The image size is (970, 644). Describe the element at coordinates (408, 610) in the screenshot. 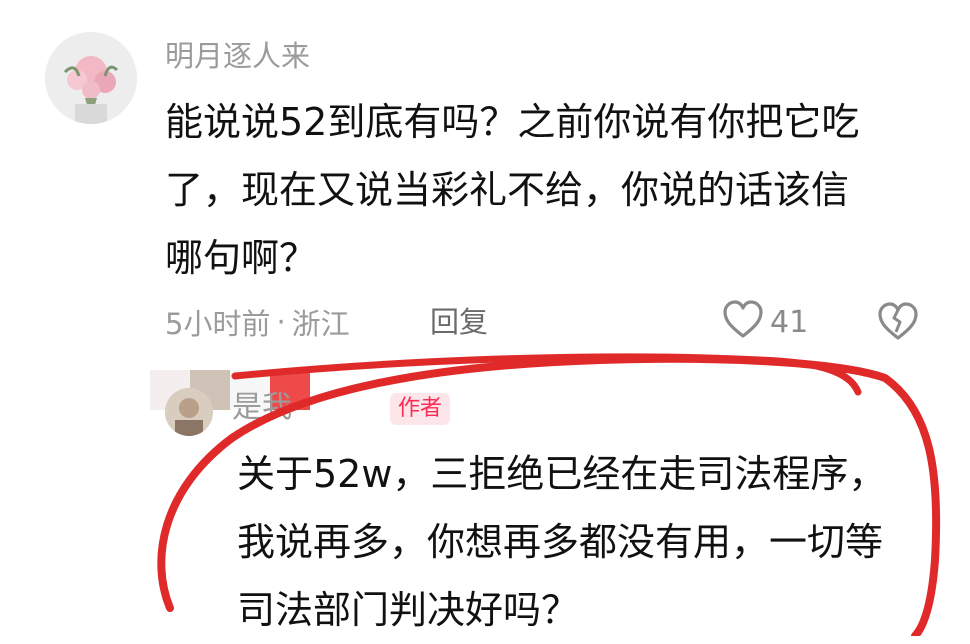

I see `reply-text-line: 司法部门判决好吗？` at that location.